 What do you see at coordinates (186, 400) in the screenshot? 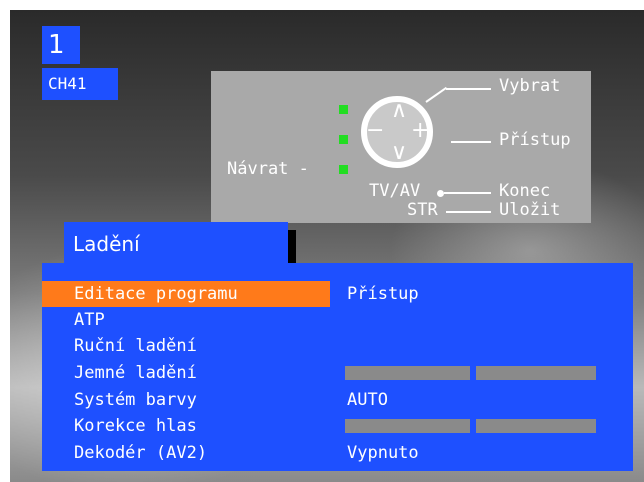
I see `menu-item-color-system: Systém barvy` at bounding box center [186, 400].